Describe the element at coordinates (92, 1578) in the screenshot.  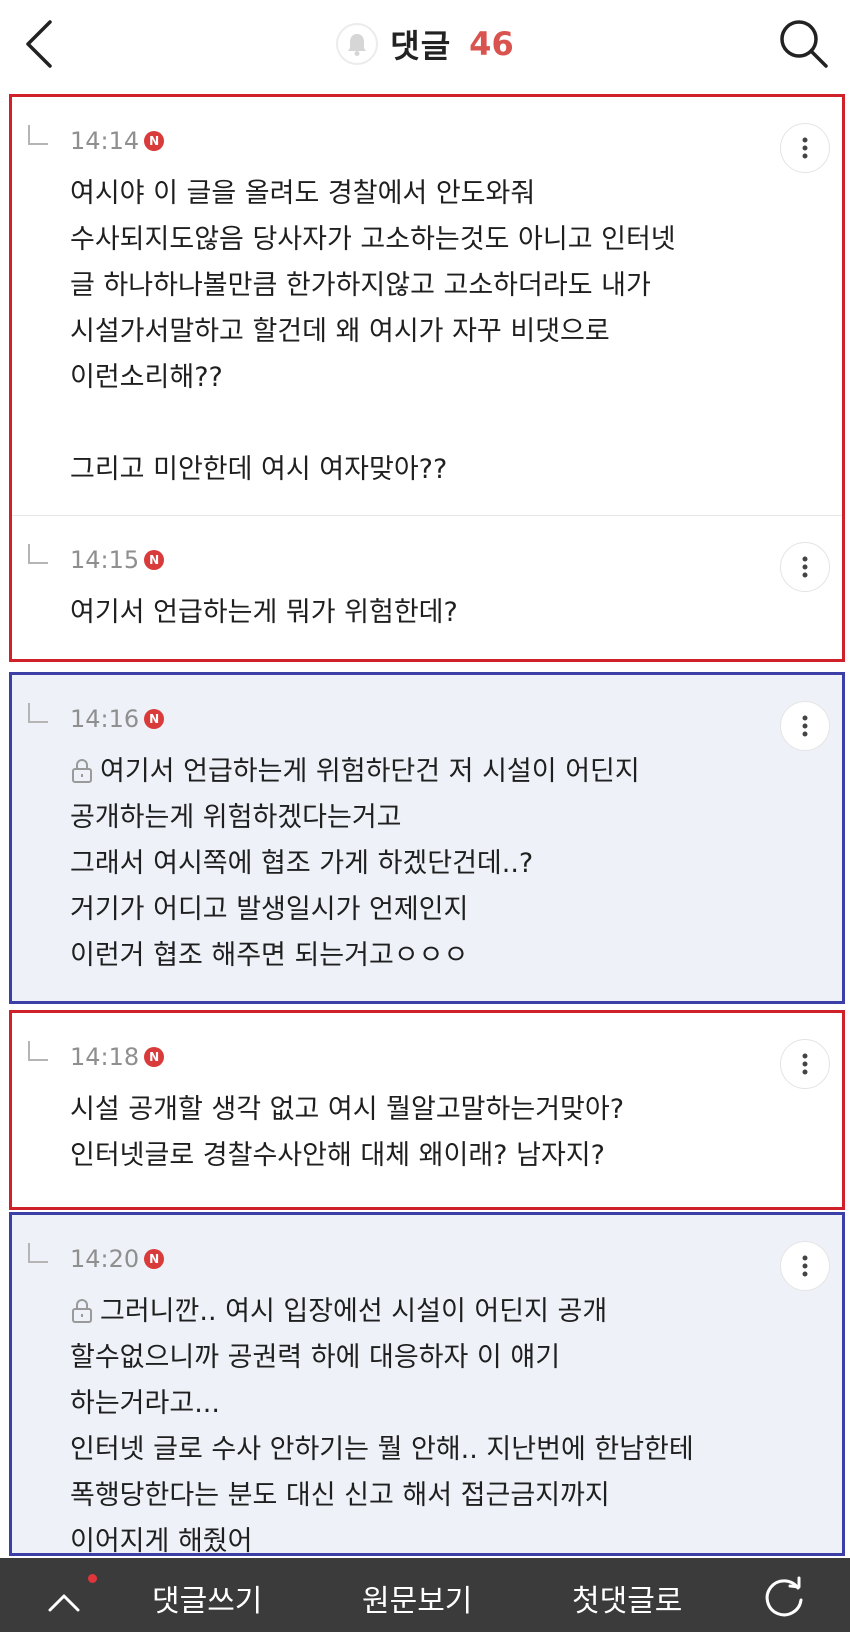
I see `notification-dot` at that location.